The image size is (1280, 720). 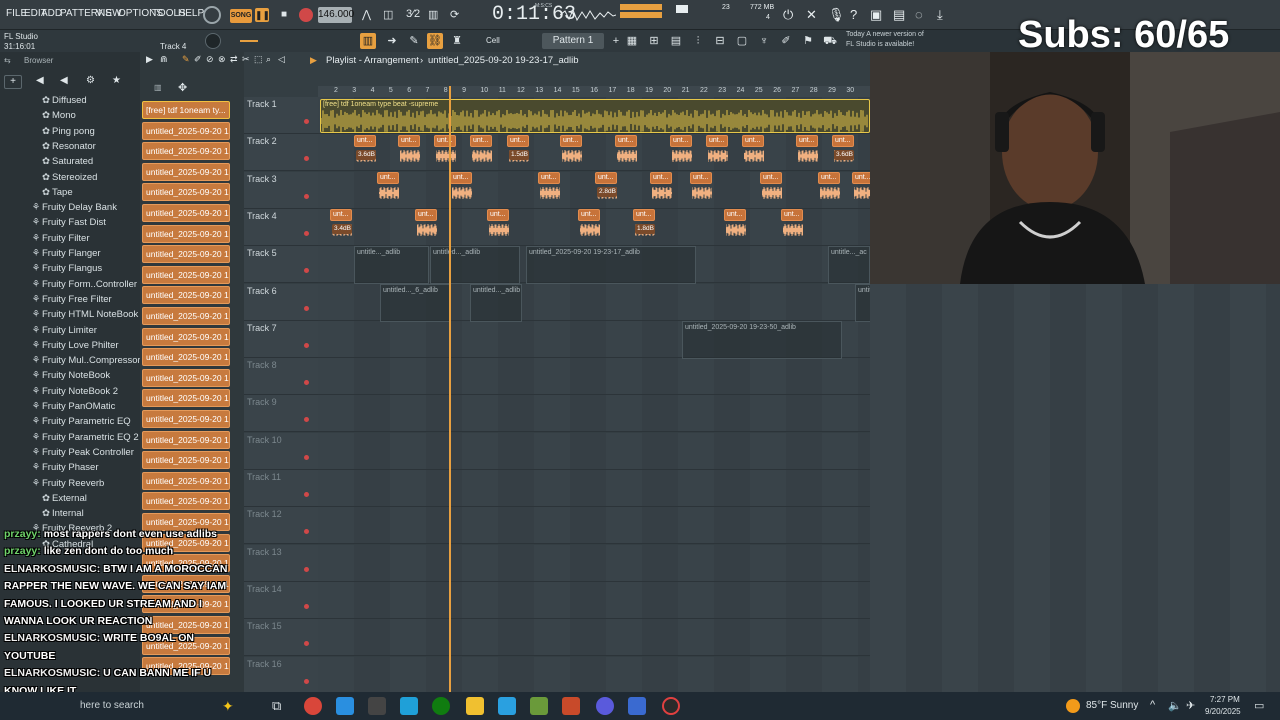 I want to click on track-volume-knob, so click(x=213, y=41).